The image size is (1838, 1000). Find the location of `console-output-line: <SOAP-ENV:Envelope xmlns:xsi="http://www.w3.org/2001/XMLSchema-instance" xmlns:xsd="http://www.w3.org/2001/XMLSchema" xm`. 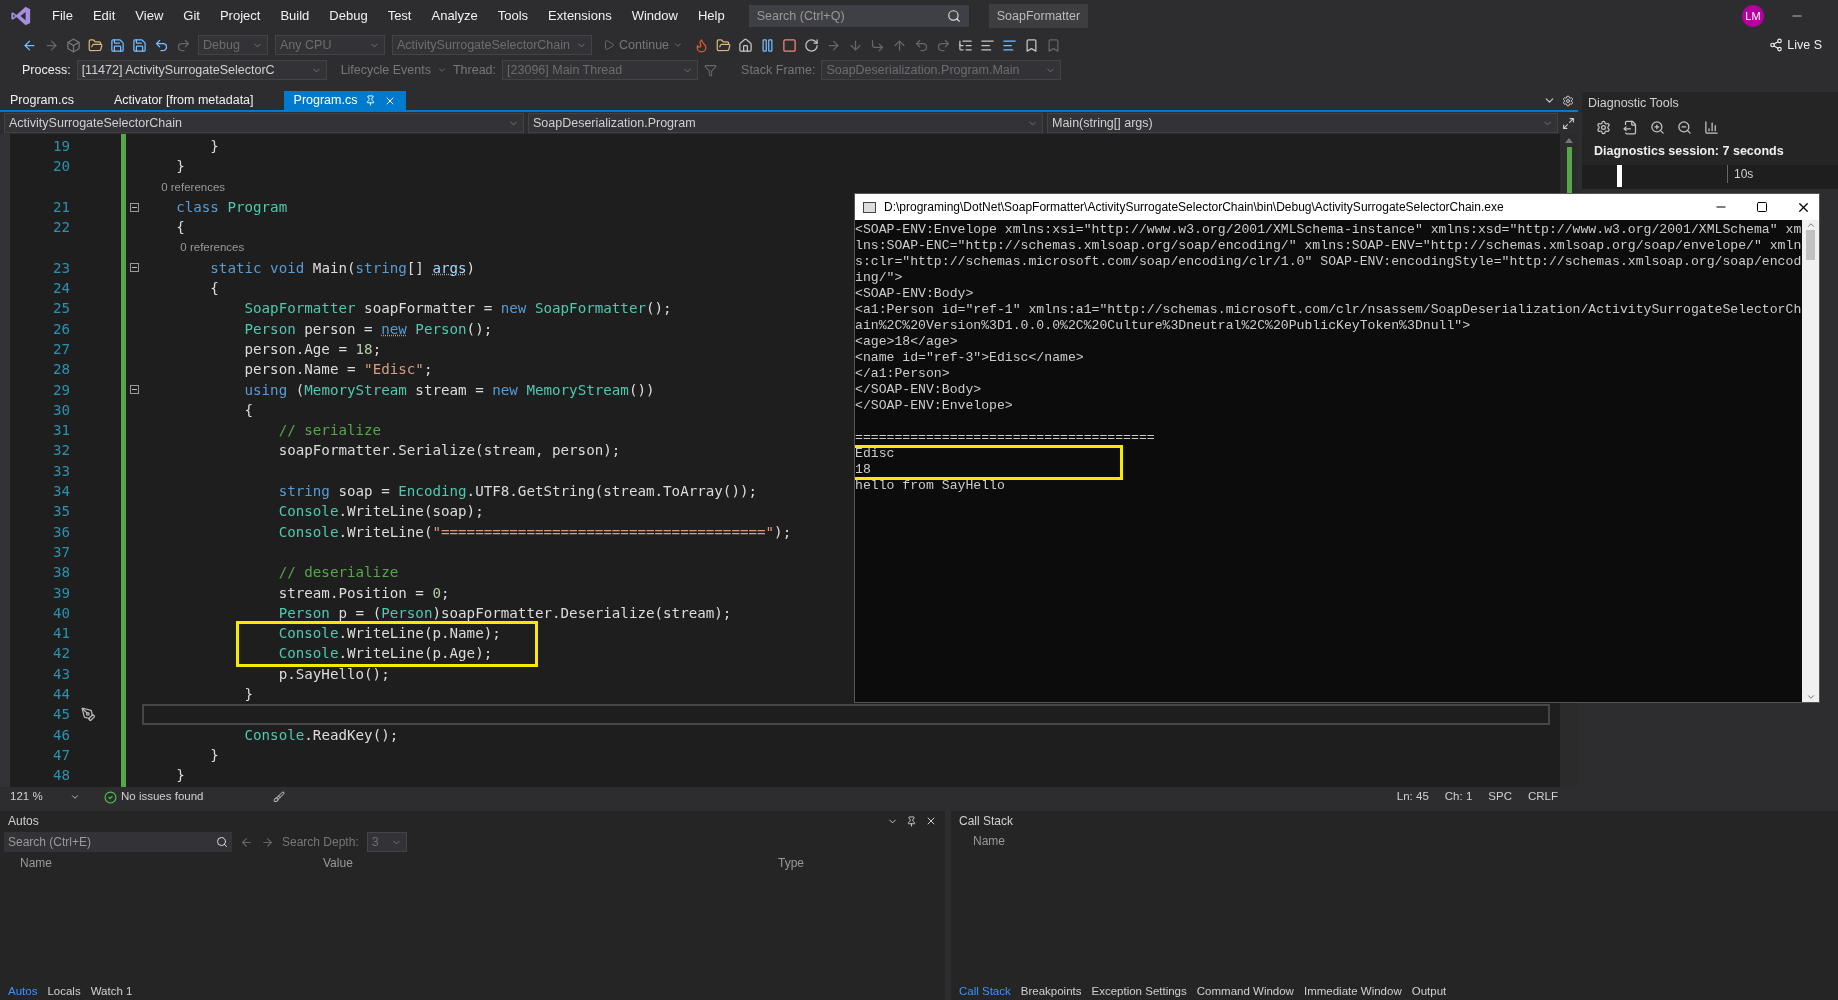

console-output-line: <SOAP-ENV:Envelope xmlns:xsi="http://www.w3.org/2001/XMLSchema-instance" xmlns:xsd="http://www.w3.org/2001/XMLSchema" xm is located at coordinates (1328, 230).